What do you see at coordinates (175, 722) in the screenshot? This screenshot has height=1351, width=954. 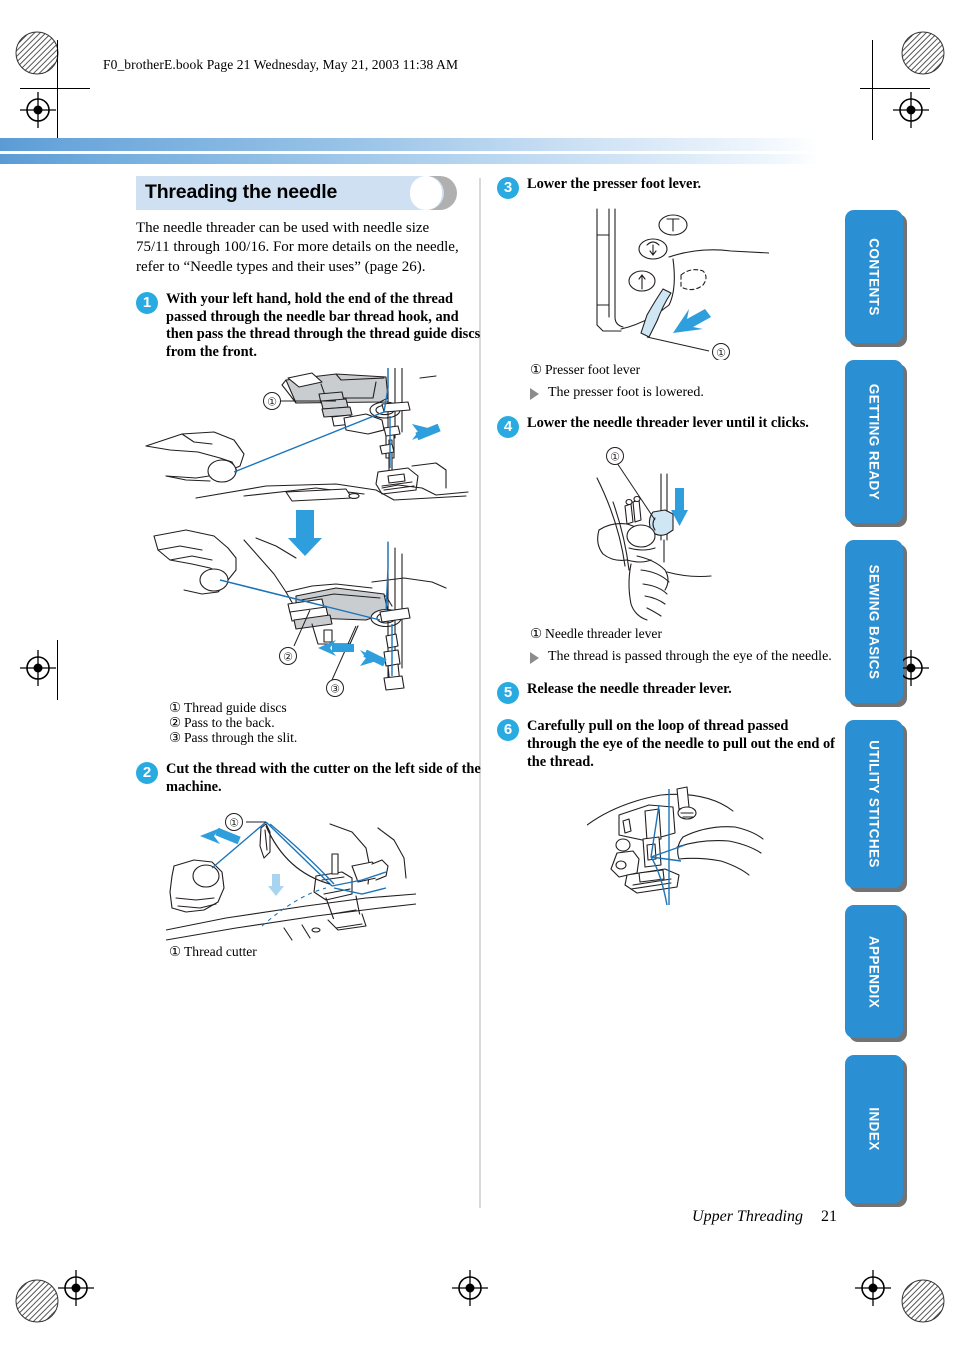 I see `caption-marker: ②` at bounding box center [175, 722].